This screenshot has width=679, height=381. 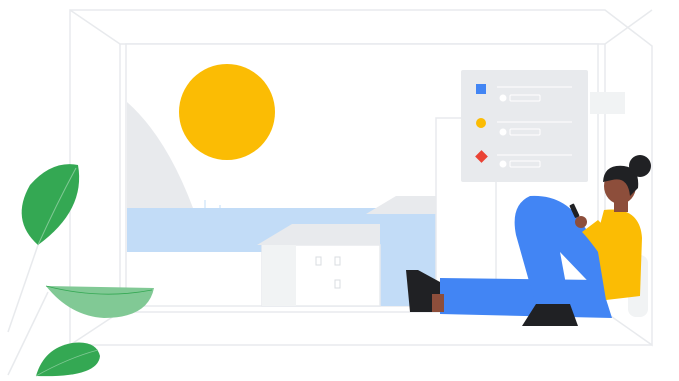 What do you see at coordinates (524, 126) in the screenshot?
I see `checklist-panel` at bounding box center [524, 126].